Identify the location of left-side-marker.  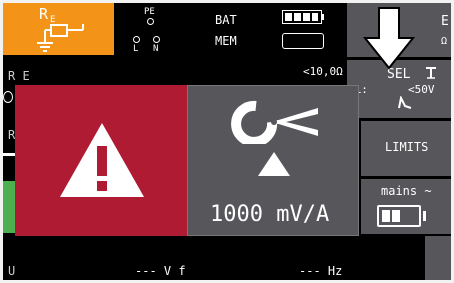
(8, 97).